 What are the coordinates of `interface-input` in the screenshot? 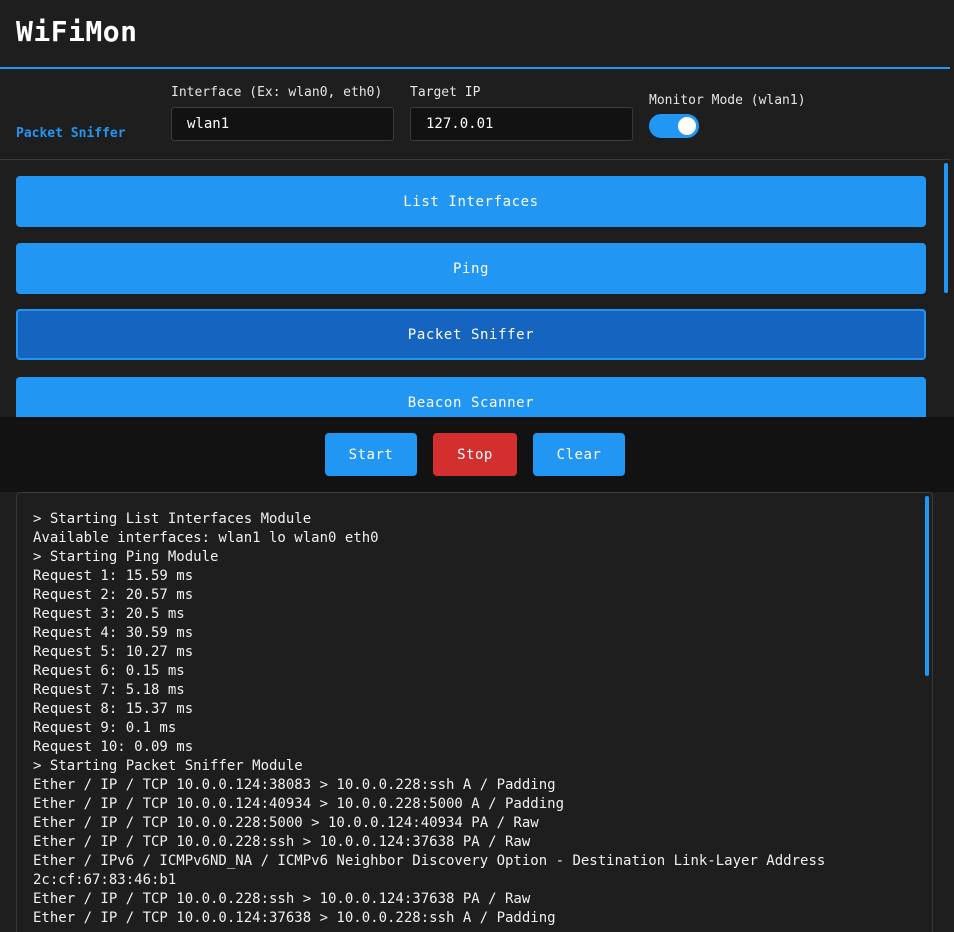 It's located at (282, 124).